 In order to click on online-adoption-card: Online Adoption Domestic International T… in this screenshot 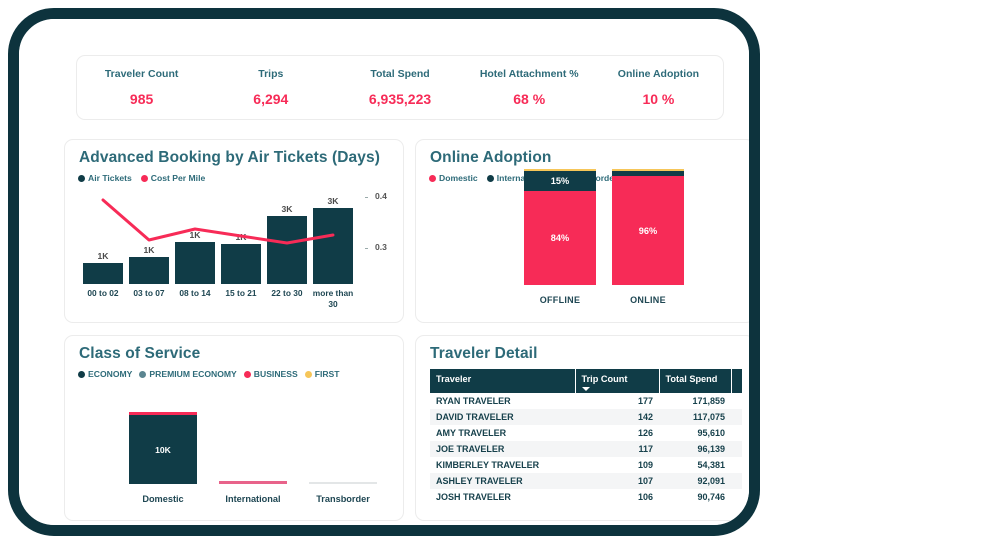, I will do `click(582, 231)`.